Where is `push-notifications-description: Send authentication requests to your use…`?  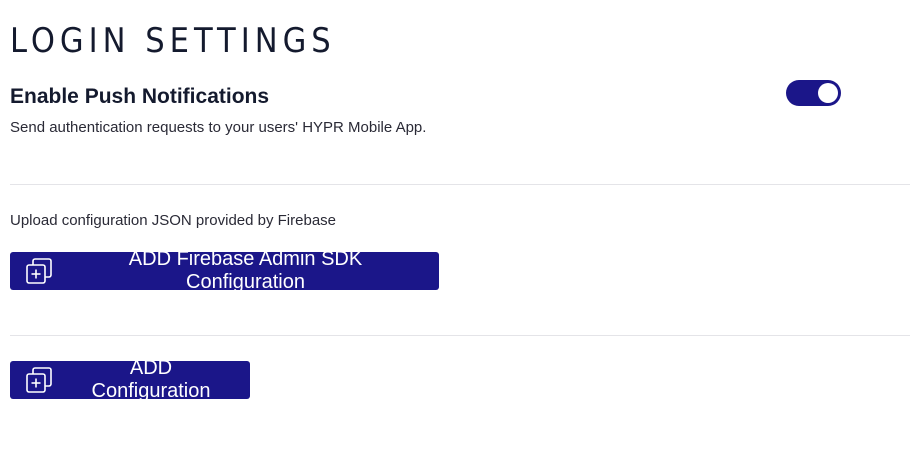 push-notifications-description: Send authentication requests to your use… is located at coordinates (218, 127).